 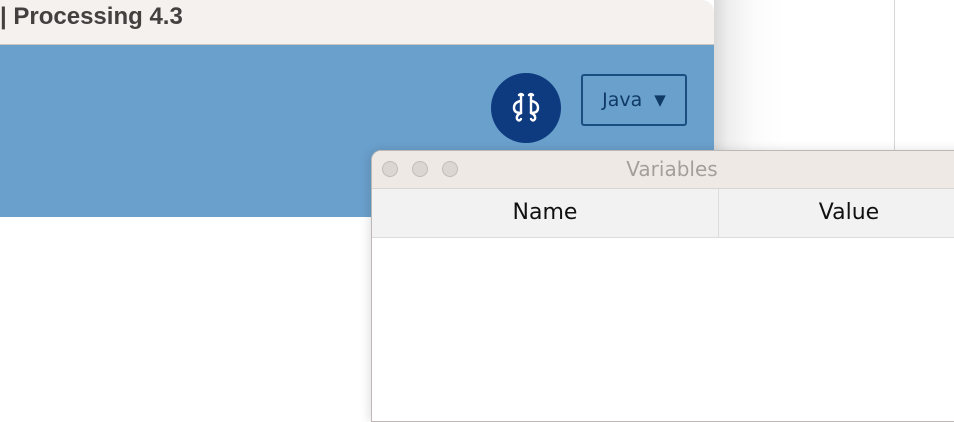 I want to click on debug-button, so click(x=526, y=108).